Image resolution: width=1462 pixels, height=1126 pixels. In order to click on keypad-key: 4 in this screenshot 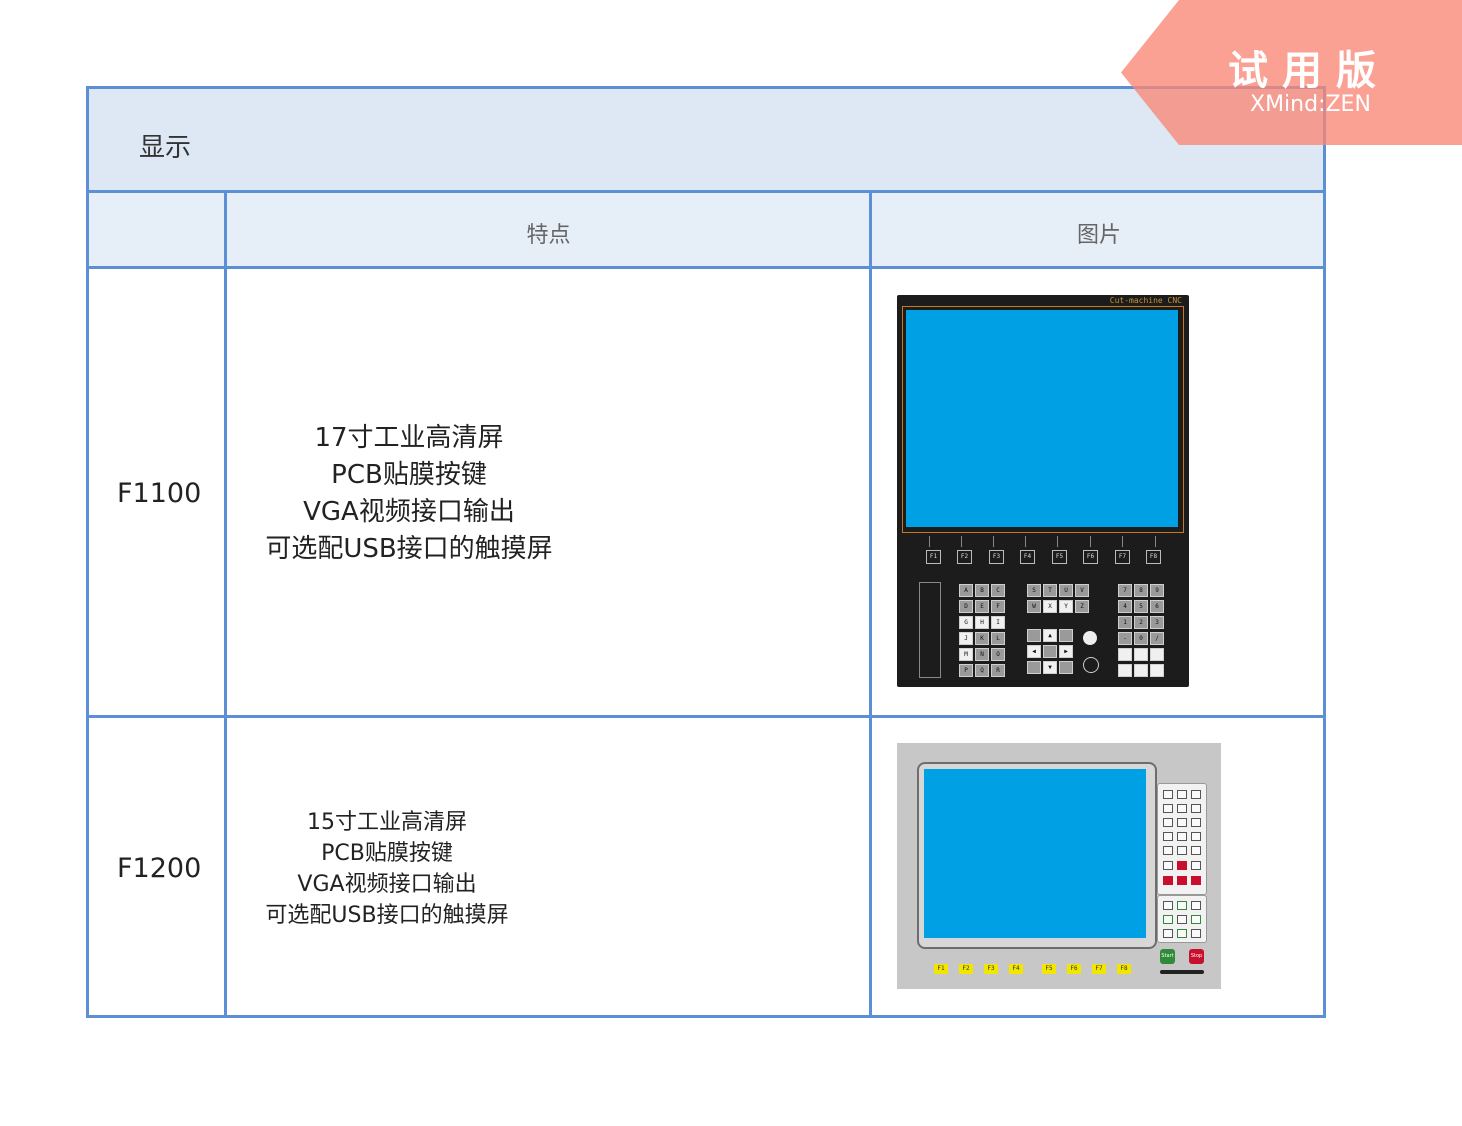, I will do `click(1125, 606)`.